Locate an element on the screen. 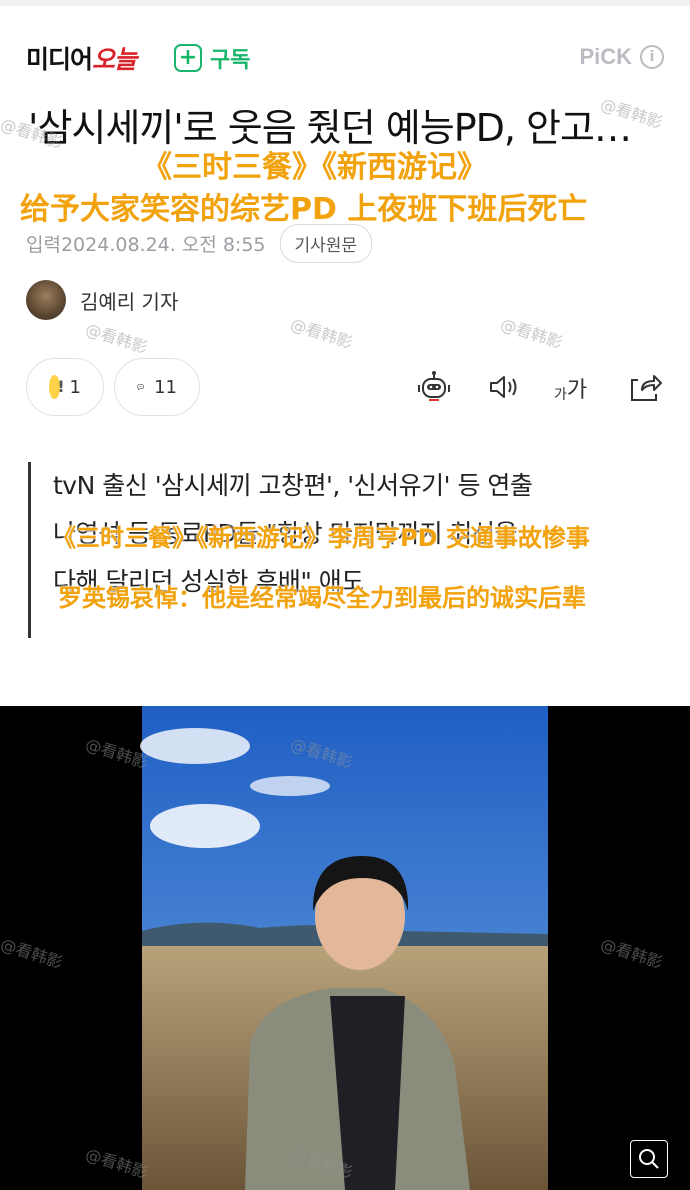 This screenshot has height=1190, width=690. summary-line-1: tvN 출신 '삼시세끼 고창편', '신서유기' 등 연출 is located at coordinates (293, 485).